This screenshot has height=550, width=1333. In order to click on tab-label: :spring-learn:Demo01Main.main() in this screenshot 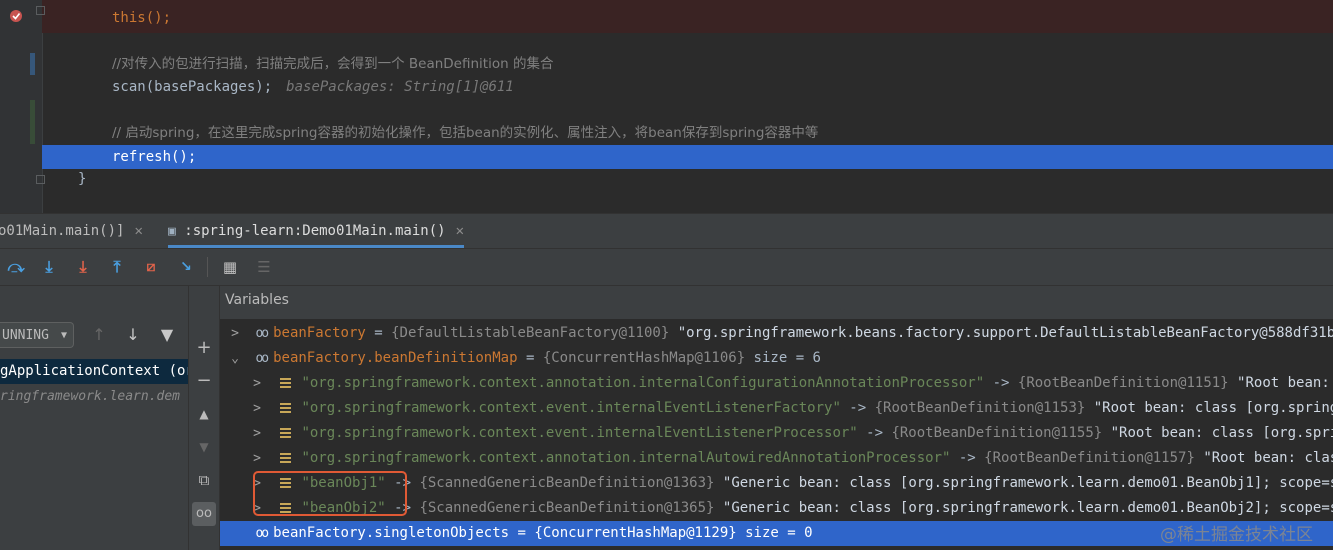, I will do `click(315, 231)`.